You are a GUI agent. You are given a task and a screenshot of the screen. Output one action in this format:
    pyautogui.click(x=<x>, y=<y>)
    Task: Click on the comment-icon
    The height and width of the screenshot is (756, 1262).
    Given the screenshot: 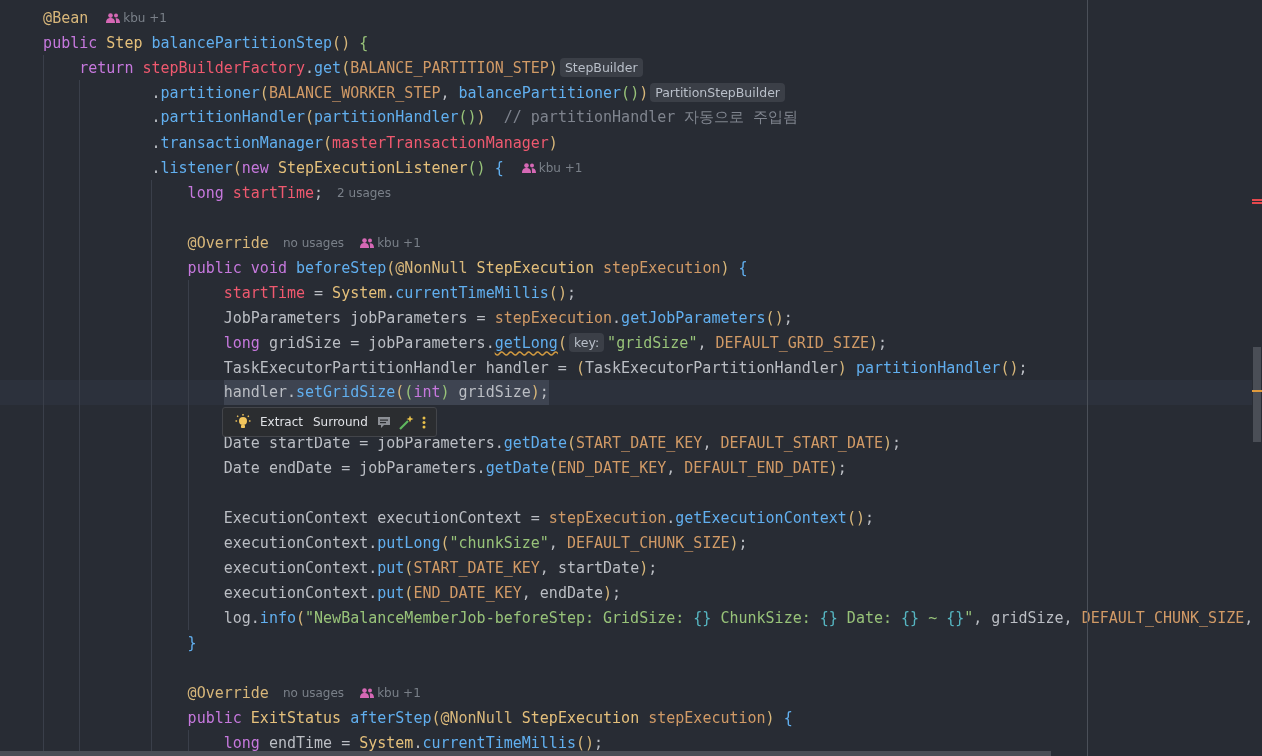 What is the action you would take?
    pyautogui.click(x=383, y=422)
    